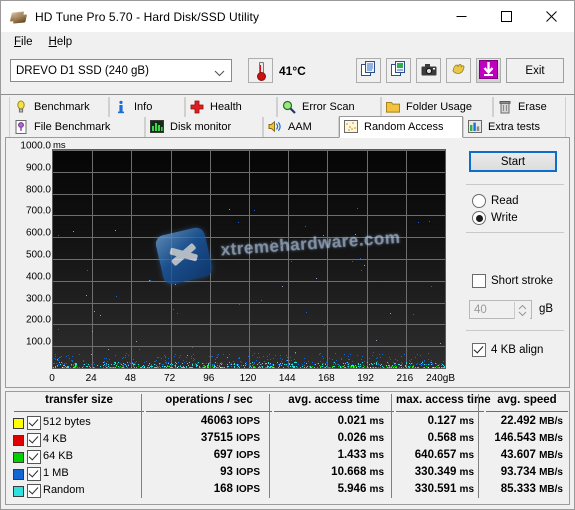 The height and width of the screenshot is (510, 575). Describe the element at coordinates (404, 127) in the screenshot. I see `tab-random-access-label: Random Access` at that location.